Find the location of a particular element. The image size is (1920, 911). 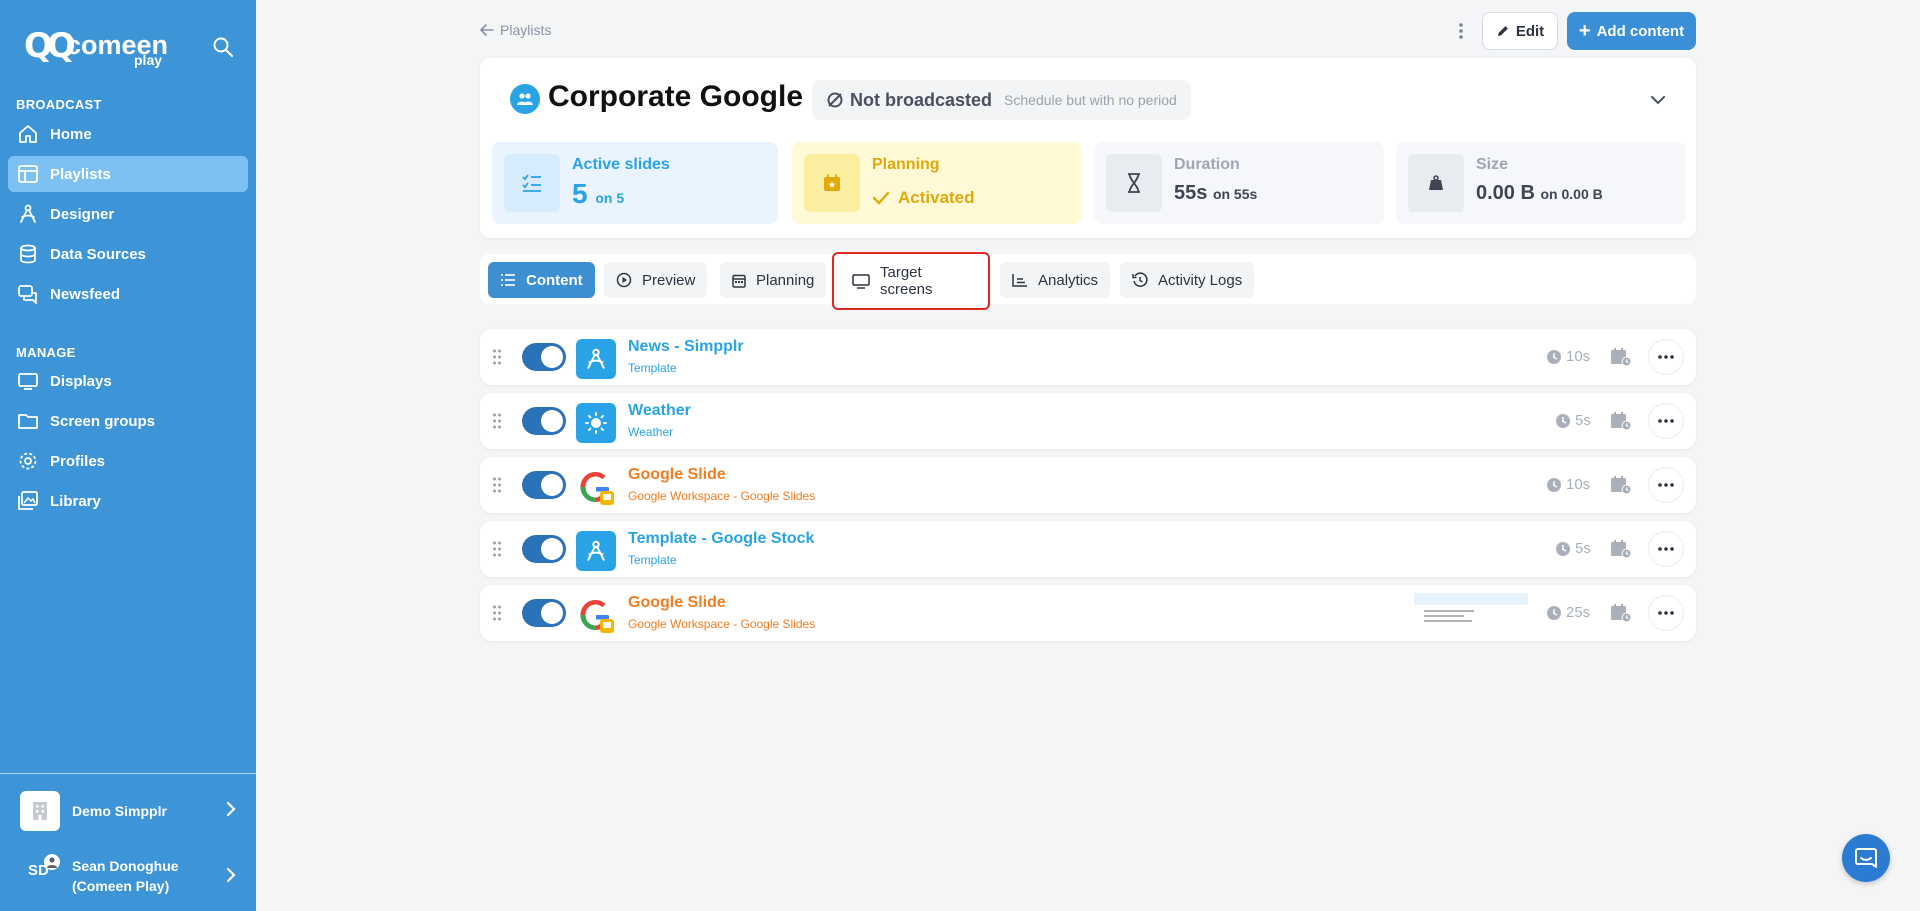

tab-activity-logs: Activity Logs is located at coordinates (1187, 280).